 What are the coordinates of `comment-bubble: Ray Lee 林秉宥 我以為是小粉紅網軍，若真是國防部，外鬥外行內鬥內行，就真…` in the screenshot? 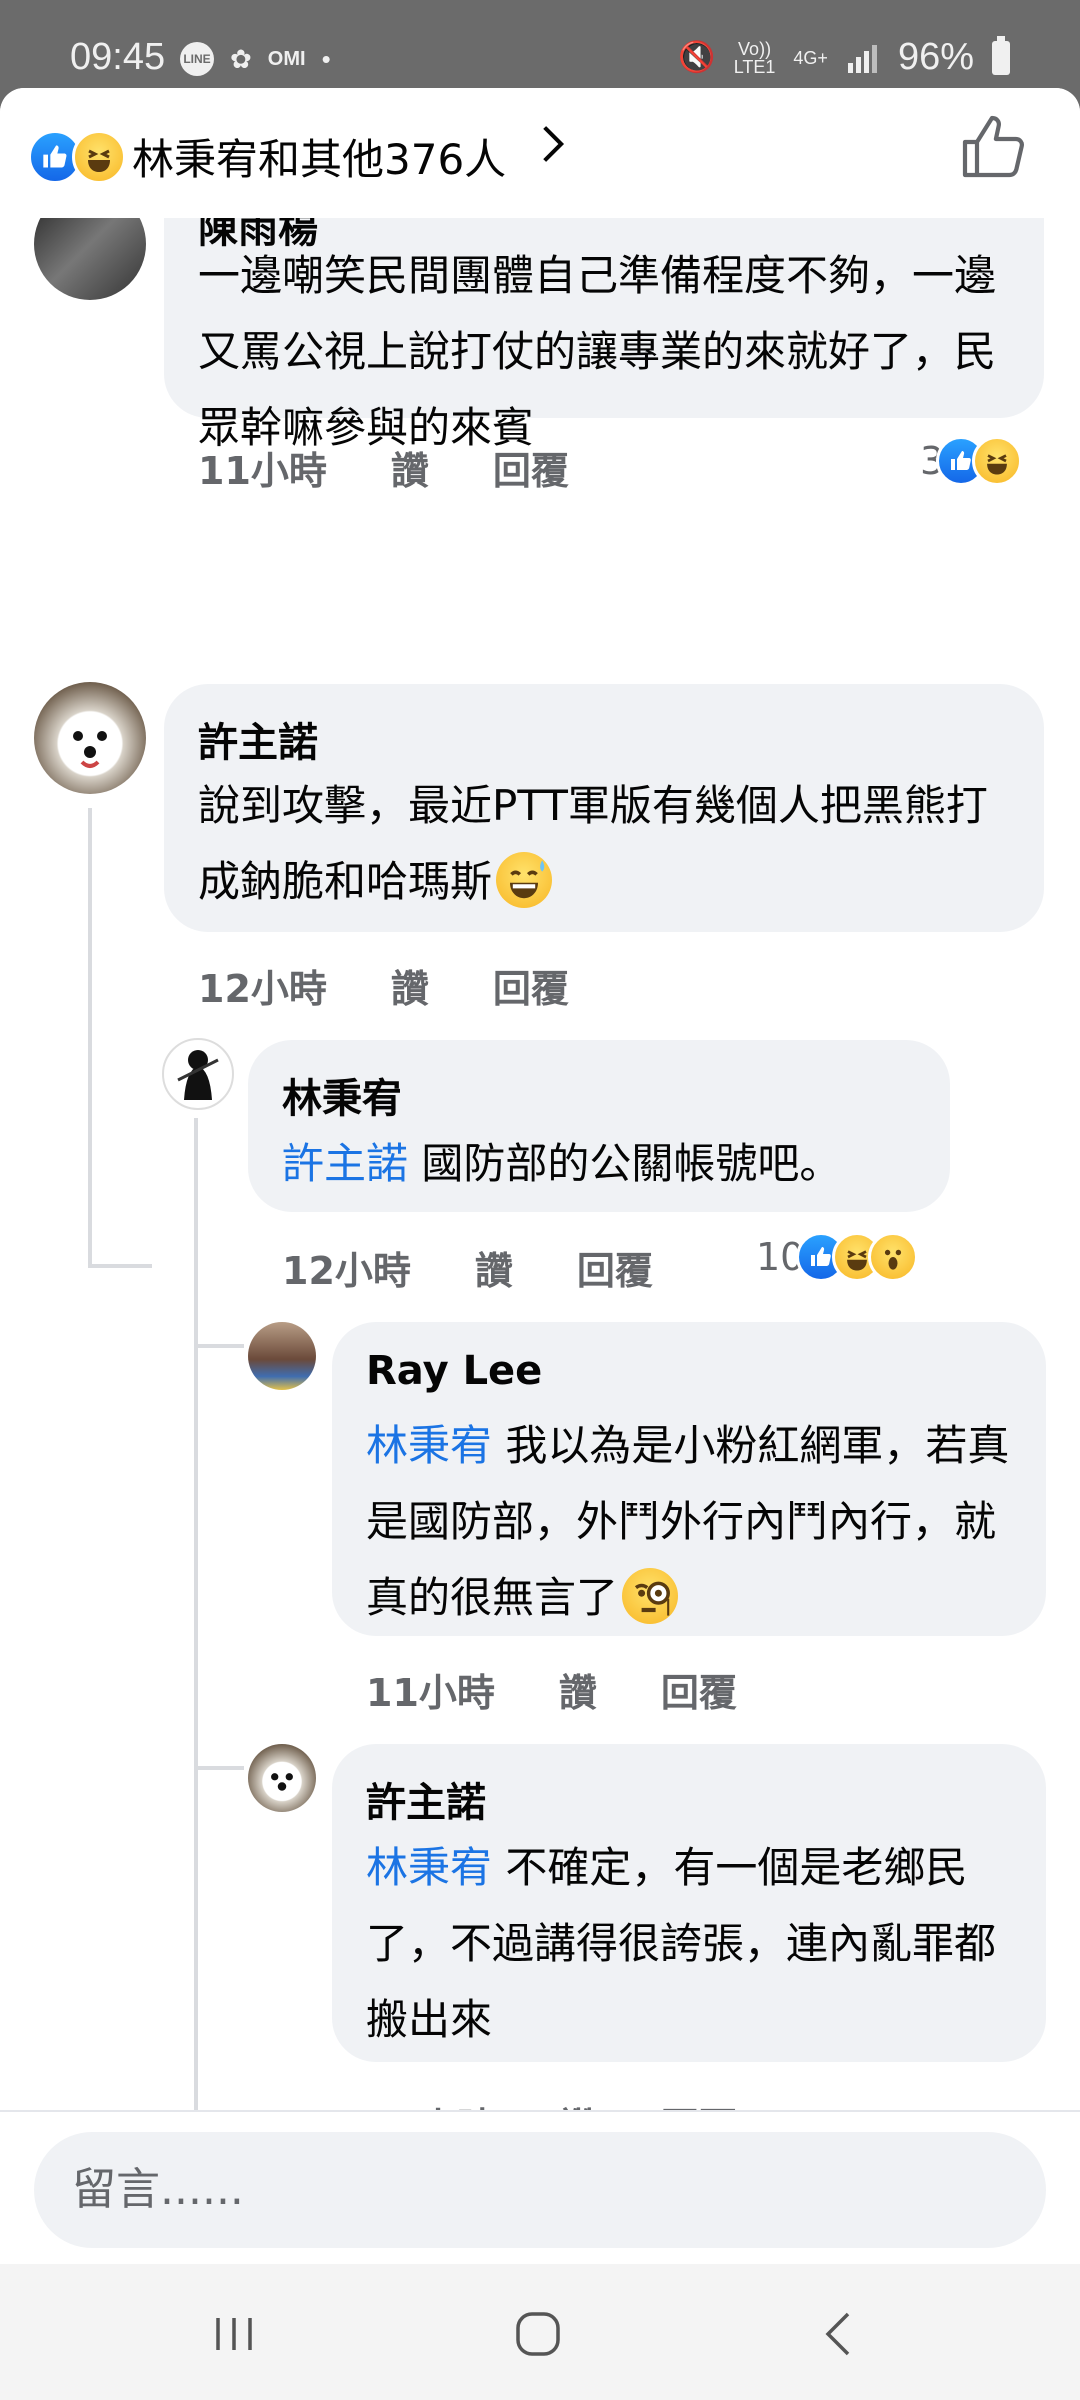 It's located at (689, 1479).